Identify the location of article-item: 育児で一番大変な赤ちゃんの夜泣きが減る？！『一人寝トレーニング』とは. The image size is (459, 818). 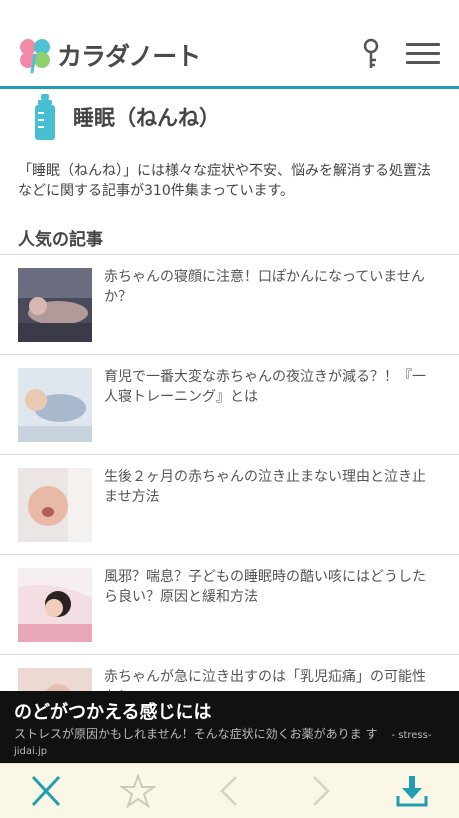
(229, 405).